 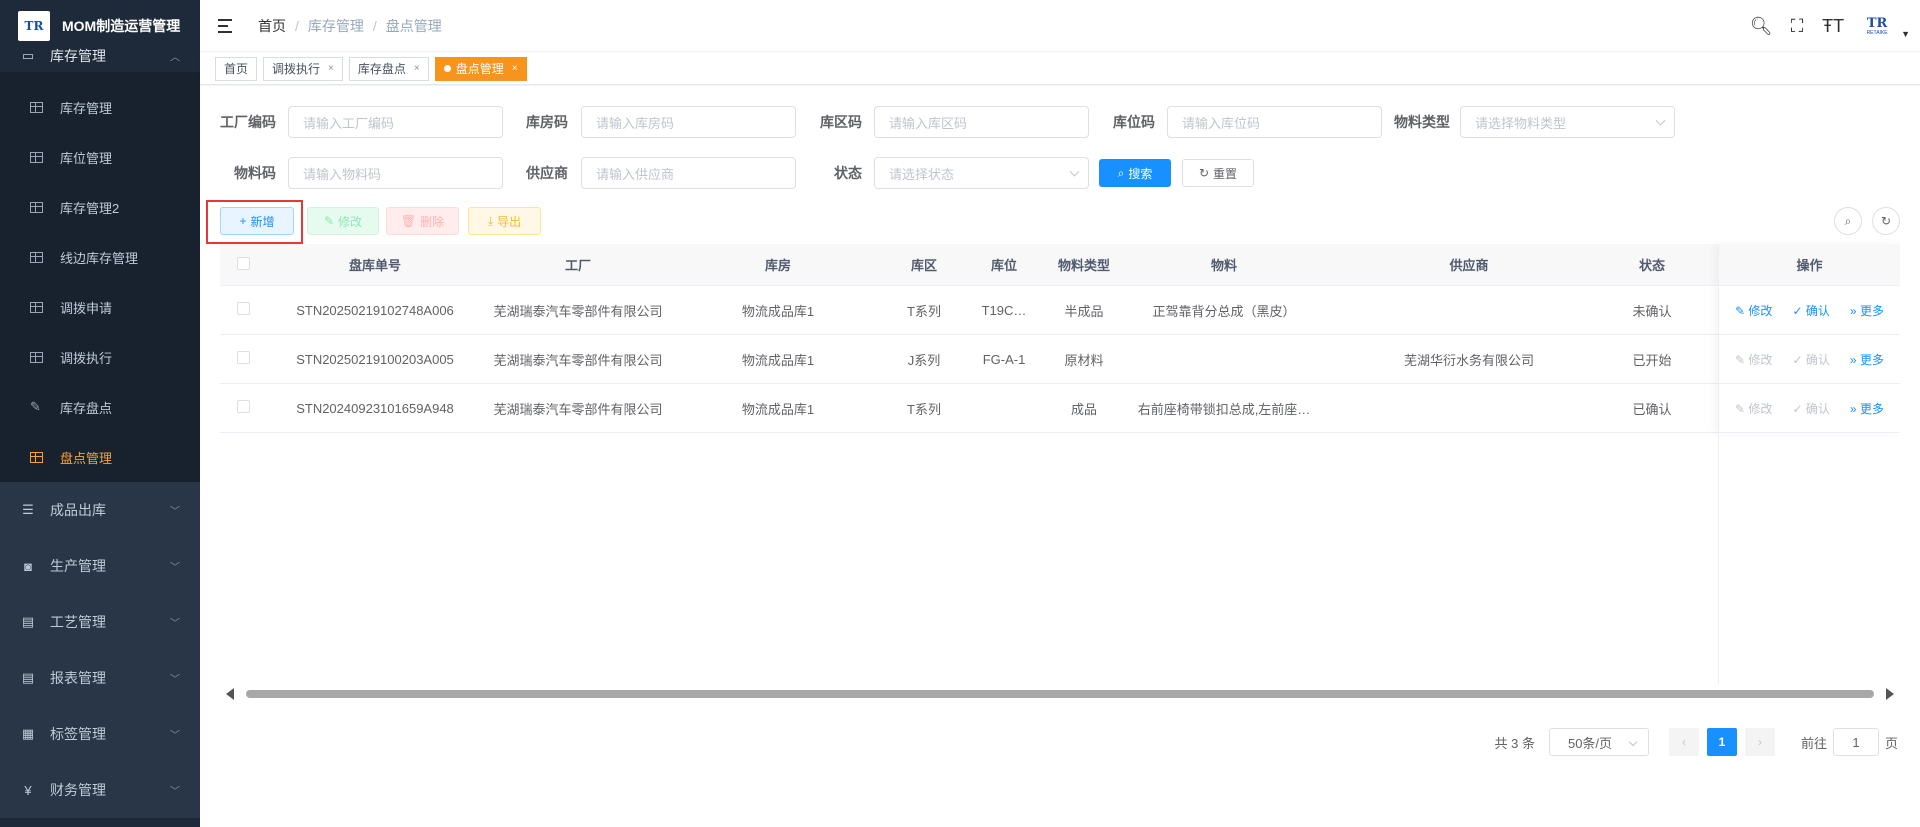 I want to click on supplier-label: 供应商, so click(x=547, y=173).